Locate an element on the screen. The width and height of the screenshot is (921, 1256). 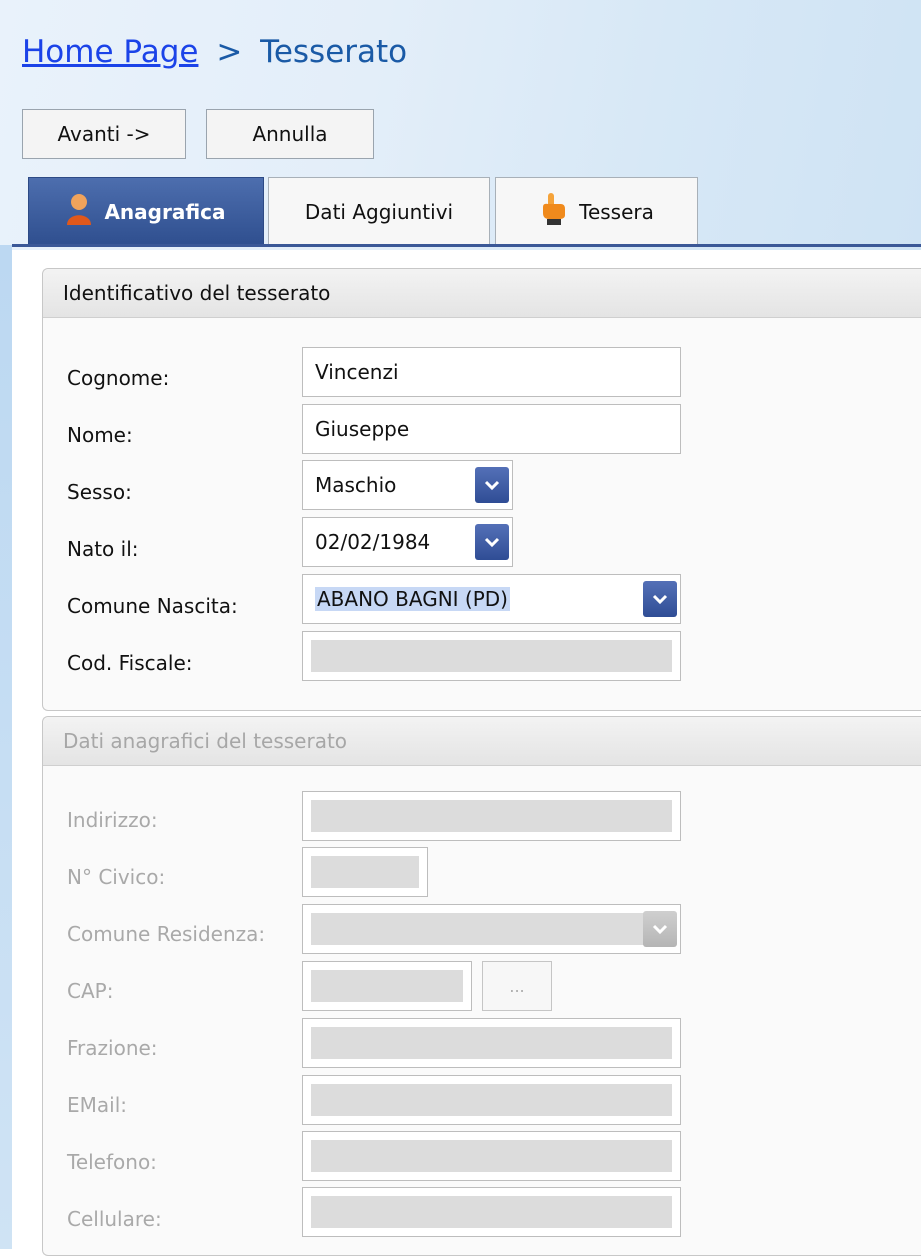
sesso-value: Maschio is located at coordinates (356, 485).